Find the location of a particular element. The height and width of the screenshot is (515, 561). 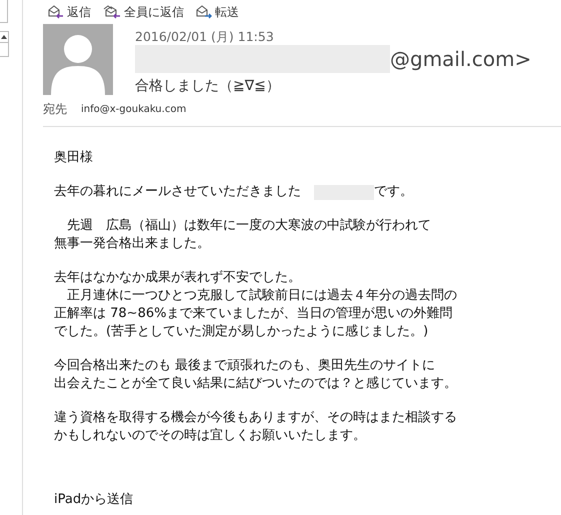

body-text: 正解率は 78~86%まで来ていましたが、当日の管理が思いの外難問 is located at coordinates (253, 314).